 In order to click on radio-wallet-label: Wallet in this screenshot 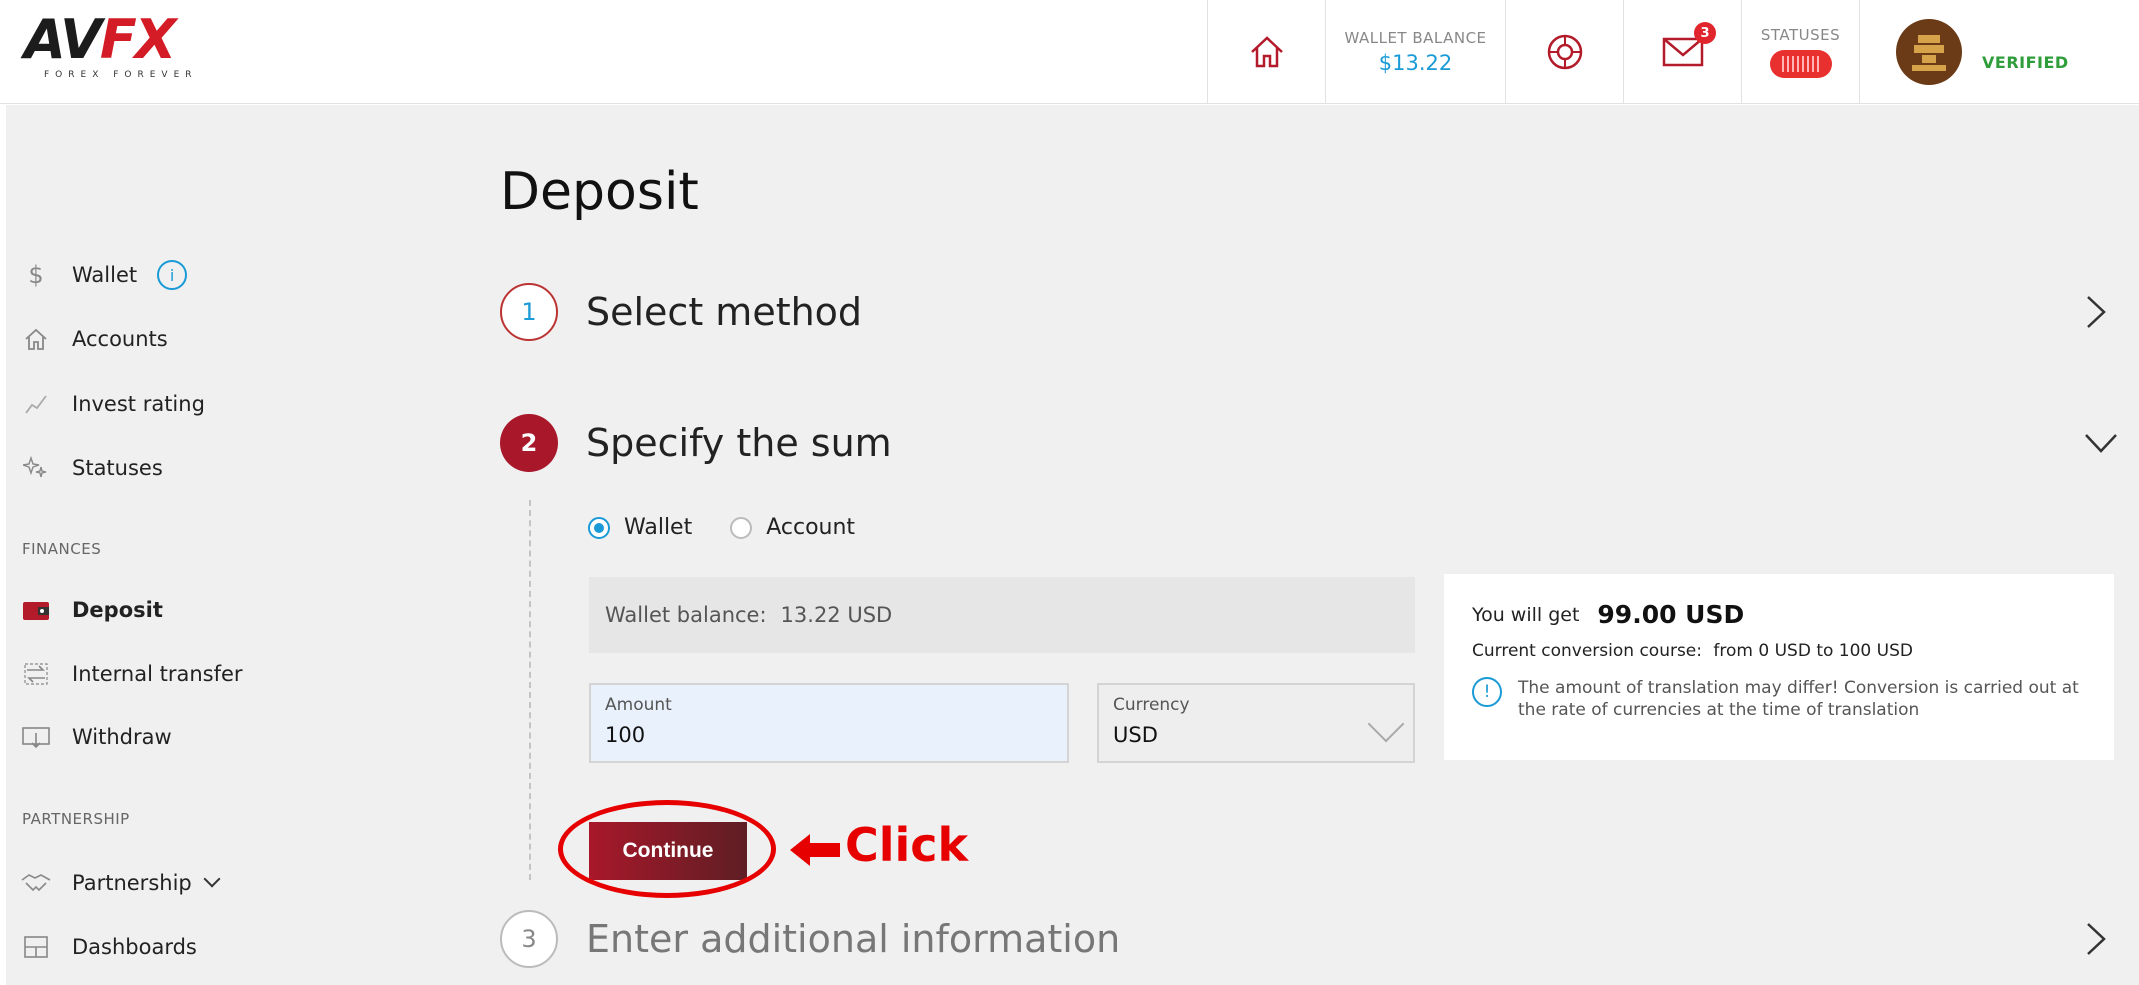, I will do `click(658, 527)`.